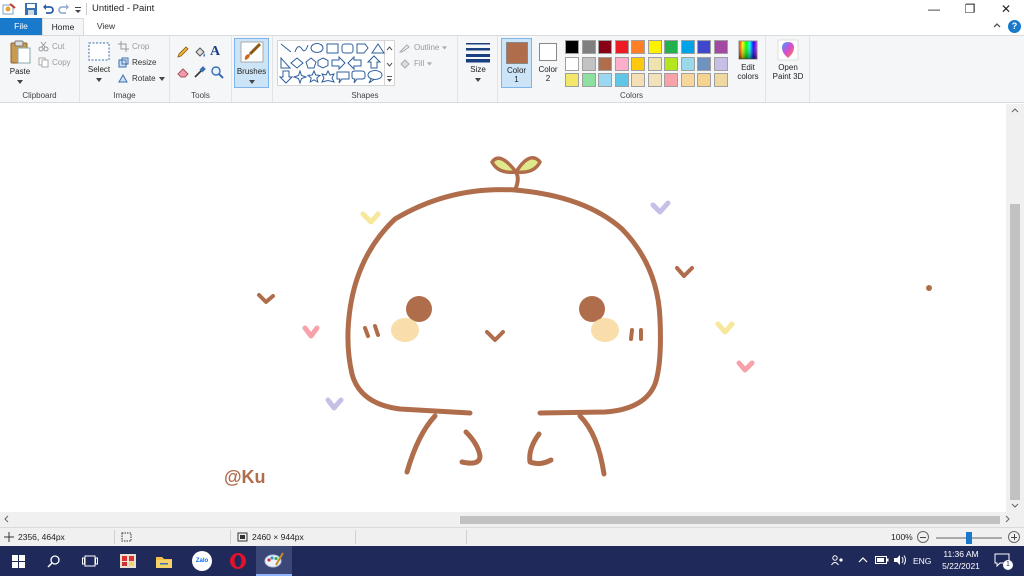  Describe the element at coordinates (390, 63) in the screenshot. I see `shapes-gallery-scroller` at that location.